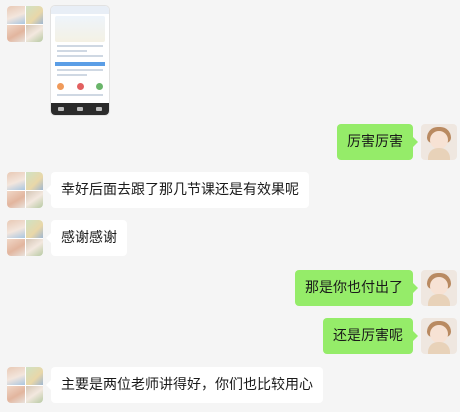 Image resolution: width=460 pixels, height=412 pixels. What do you see at coordinates (177, 190) in the screenshot?
I see `message-bubble-received: 幸好后面去跟了那几节课还是有效果呢` at bounding box center [177, 190].